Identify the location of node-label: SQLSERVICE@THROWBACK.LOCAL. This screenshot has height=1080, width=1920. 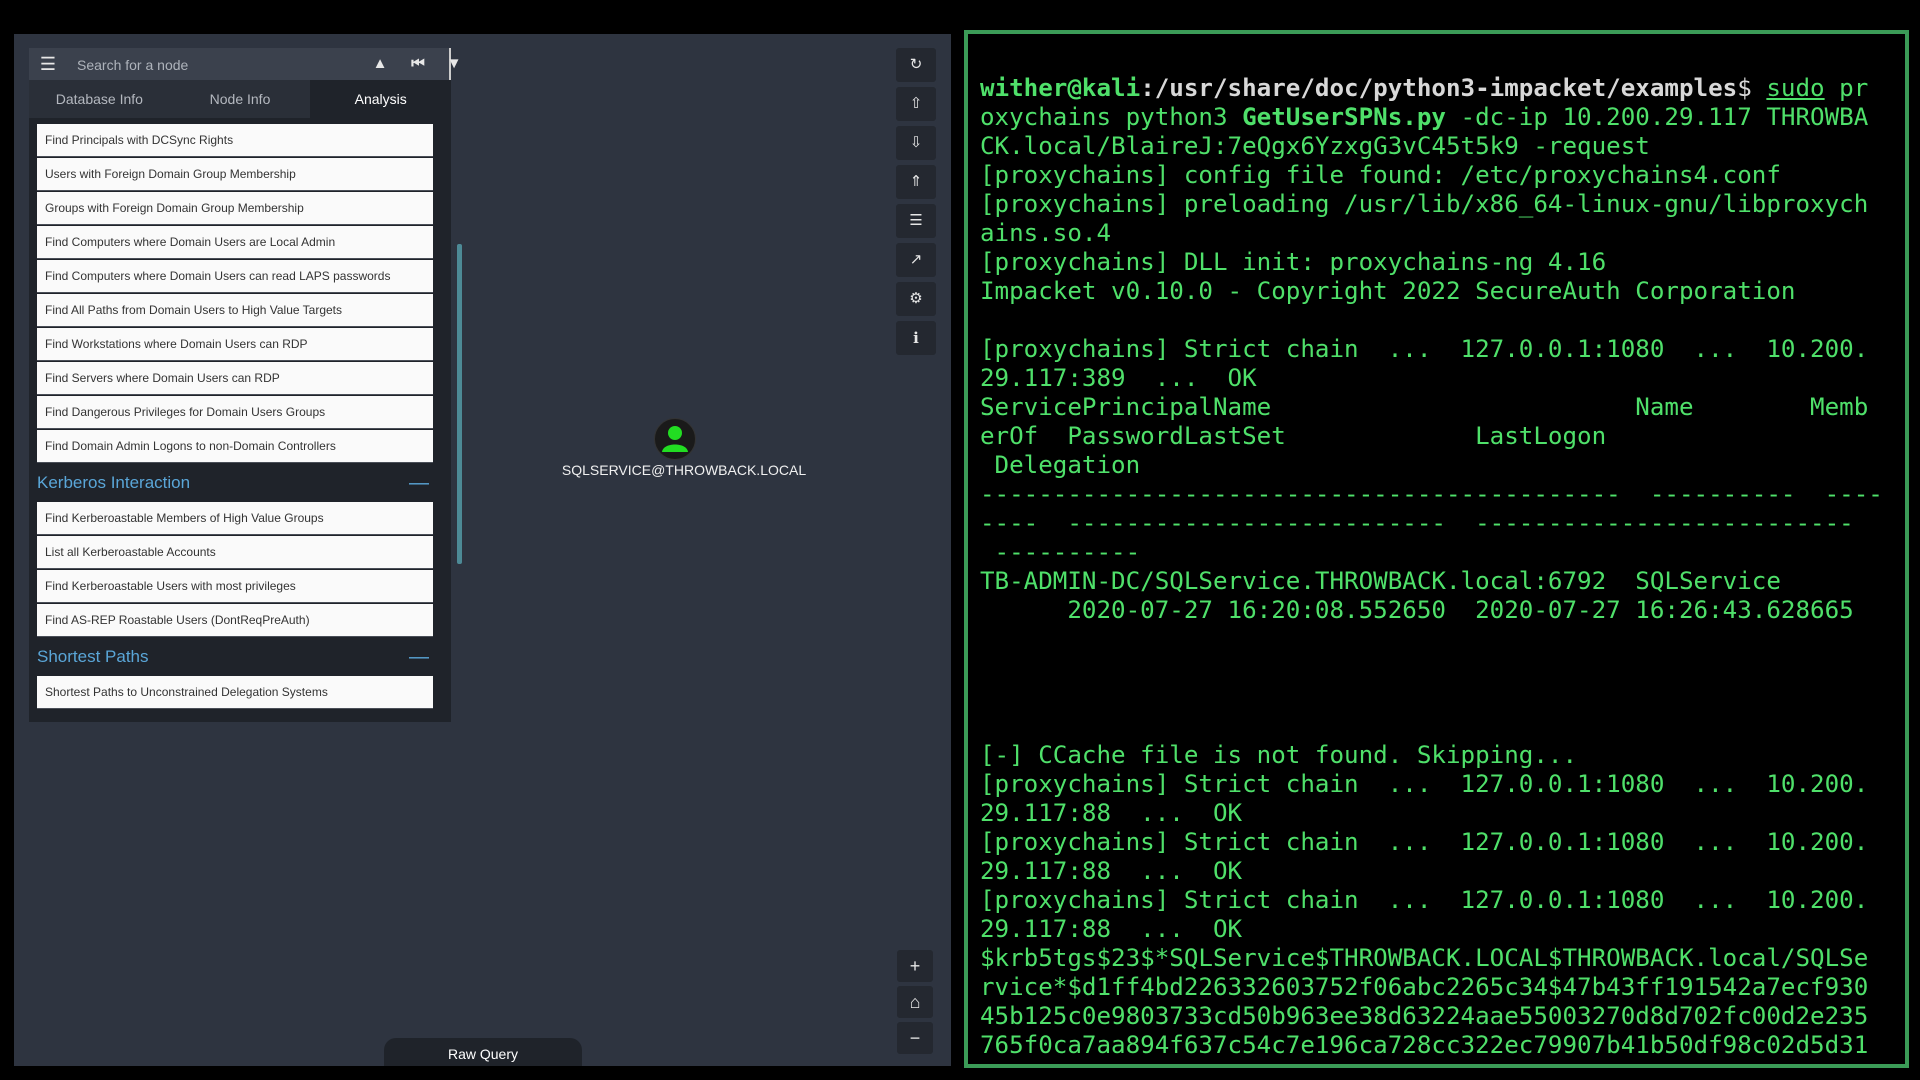
(684, 470).